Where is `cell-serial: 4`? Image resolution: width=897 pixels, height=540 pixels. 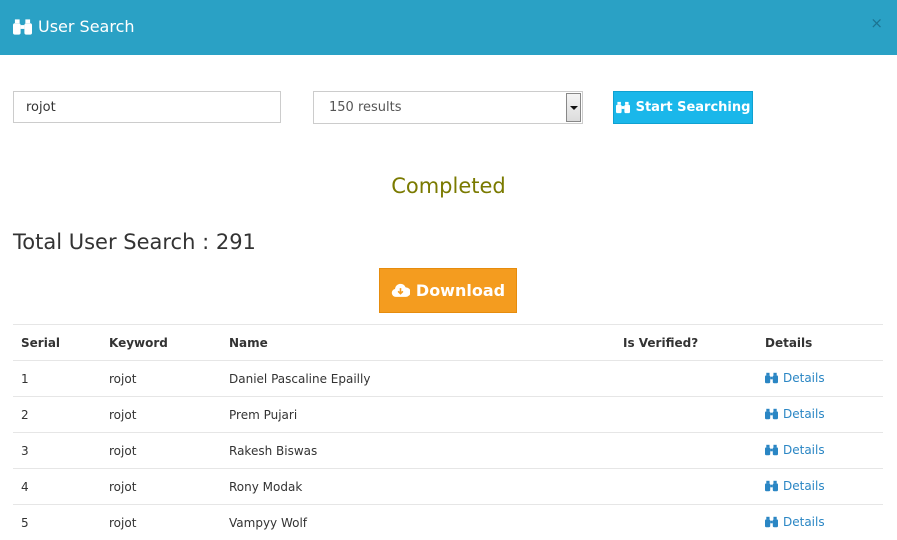 cell-serial: 4 is located at coordinates (57, 487).